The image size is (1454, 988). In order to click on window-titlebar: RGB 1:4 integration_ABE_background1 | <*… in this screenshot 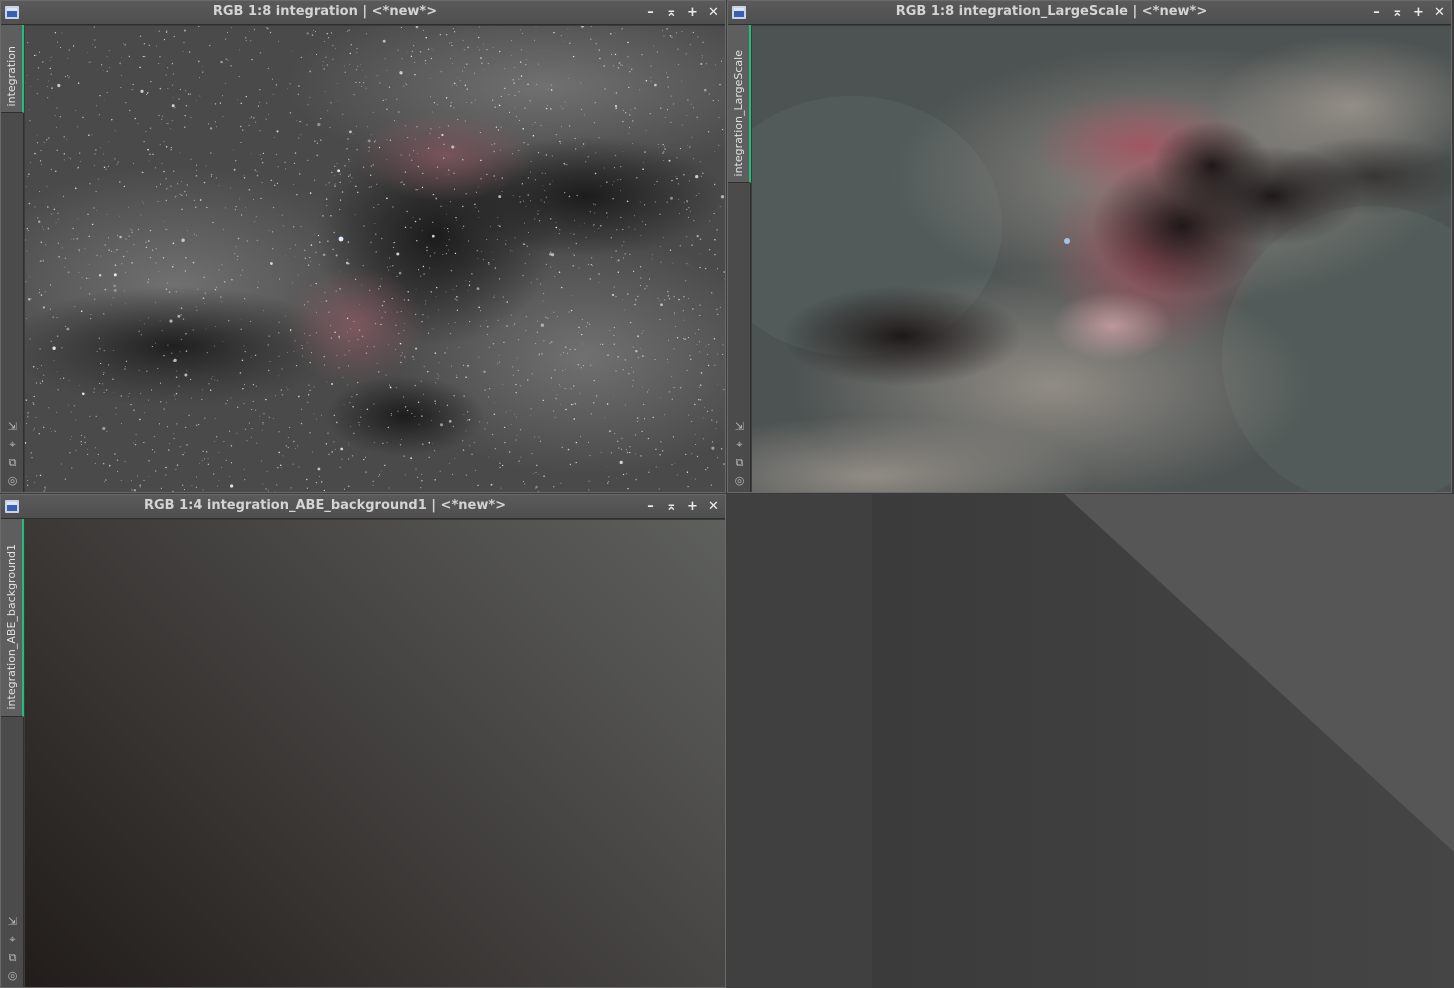, I will do `click(363, 507)`.